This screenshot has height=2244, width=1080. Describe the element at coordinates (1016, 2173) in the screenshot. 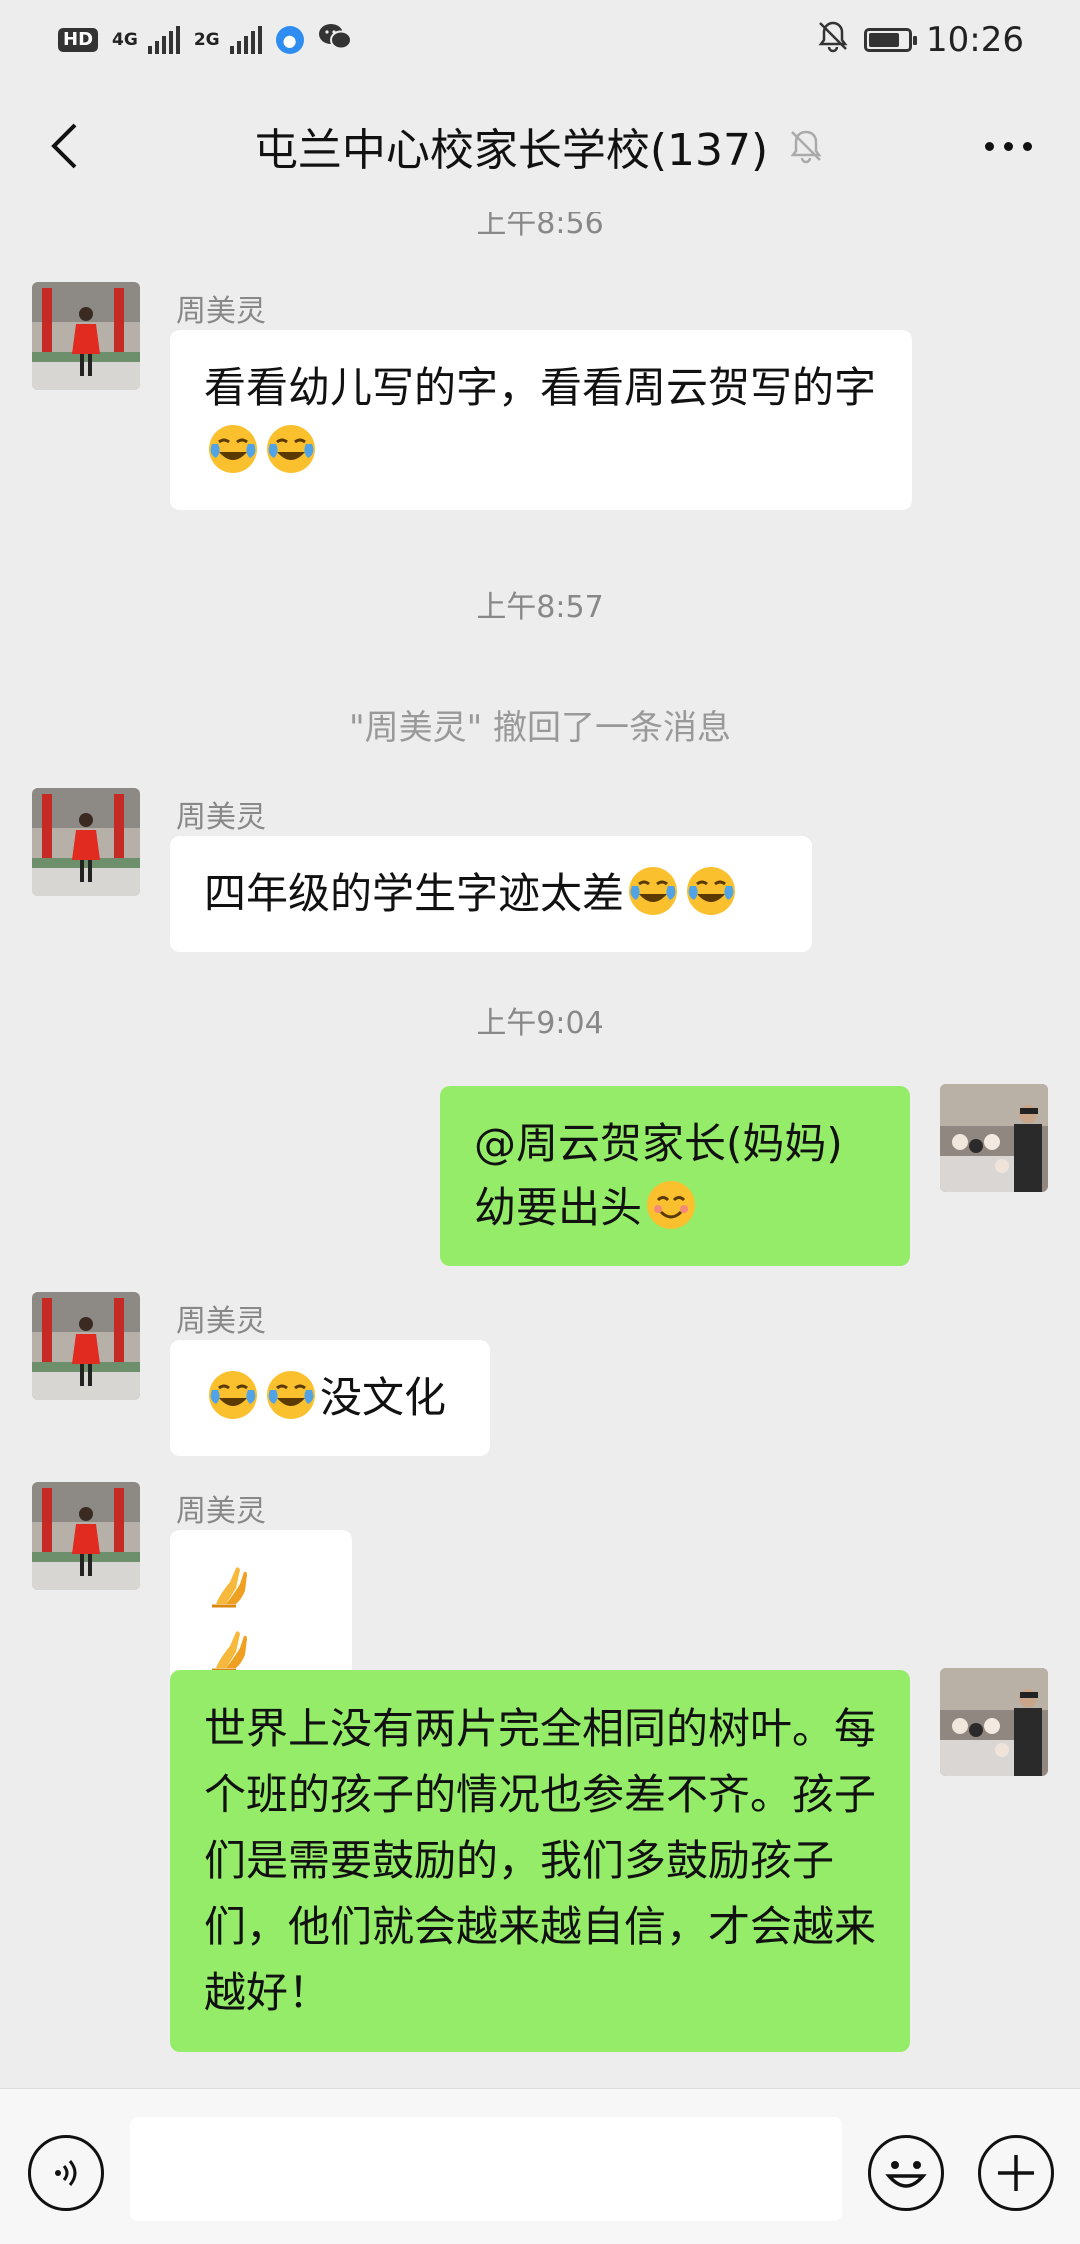

I see `plus-icon` at that location.